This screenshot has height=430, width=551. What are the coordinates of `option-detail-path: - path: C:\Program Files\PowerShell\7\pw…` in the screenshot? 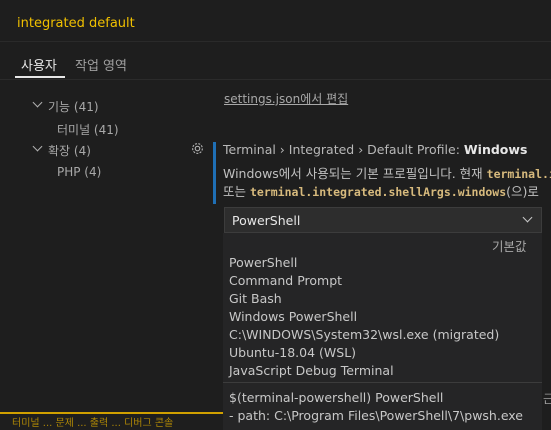 It's located at (376, 415).